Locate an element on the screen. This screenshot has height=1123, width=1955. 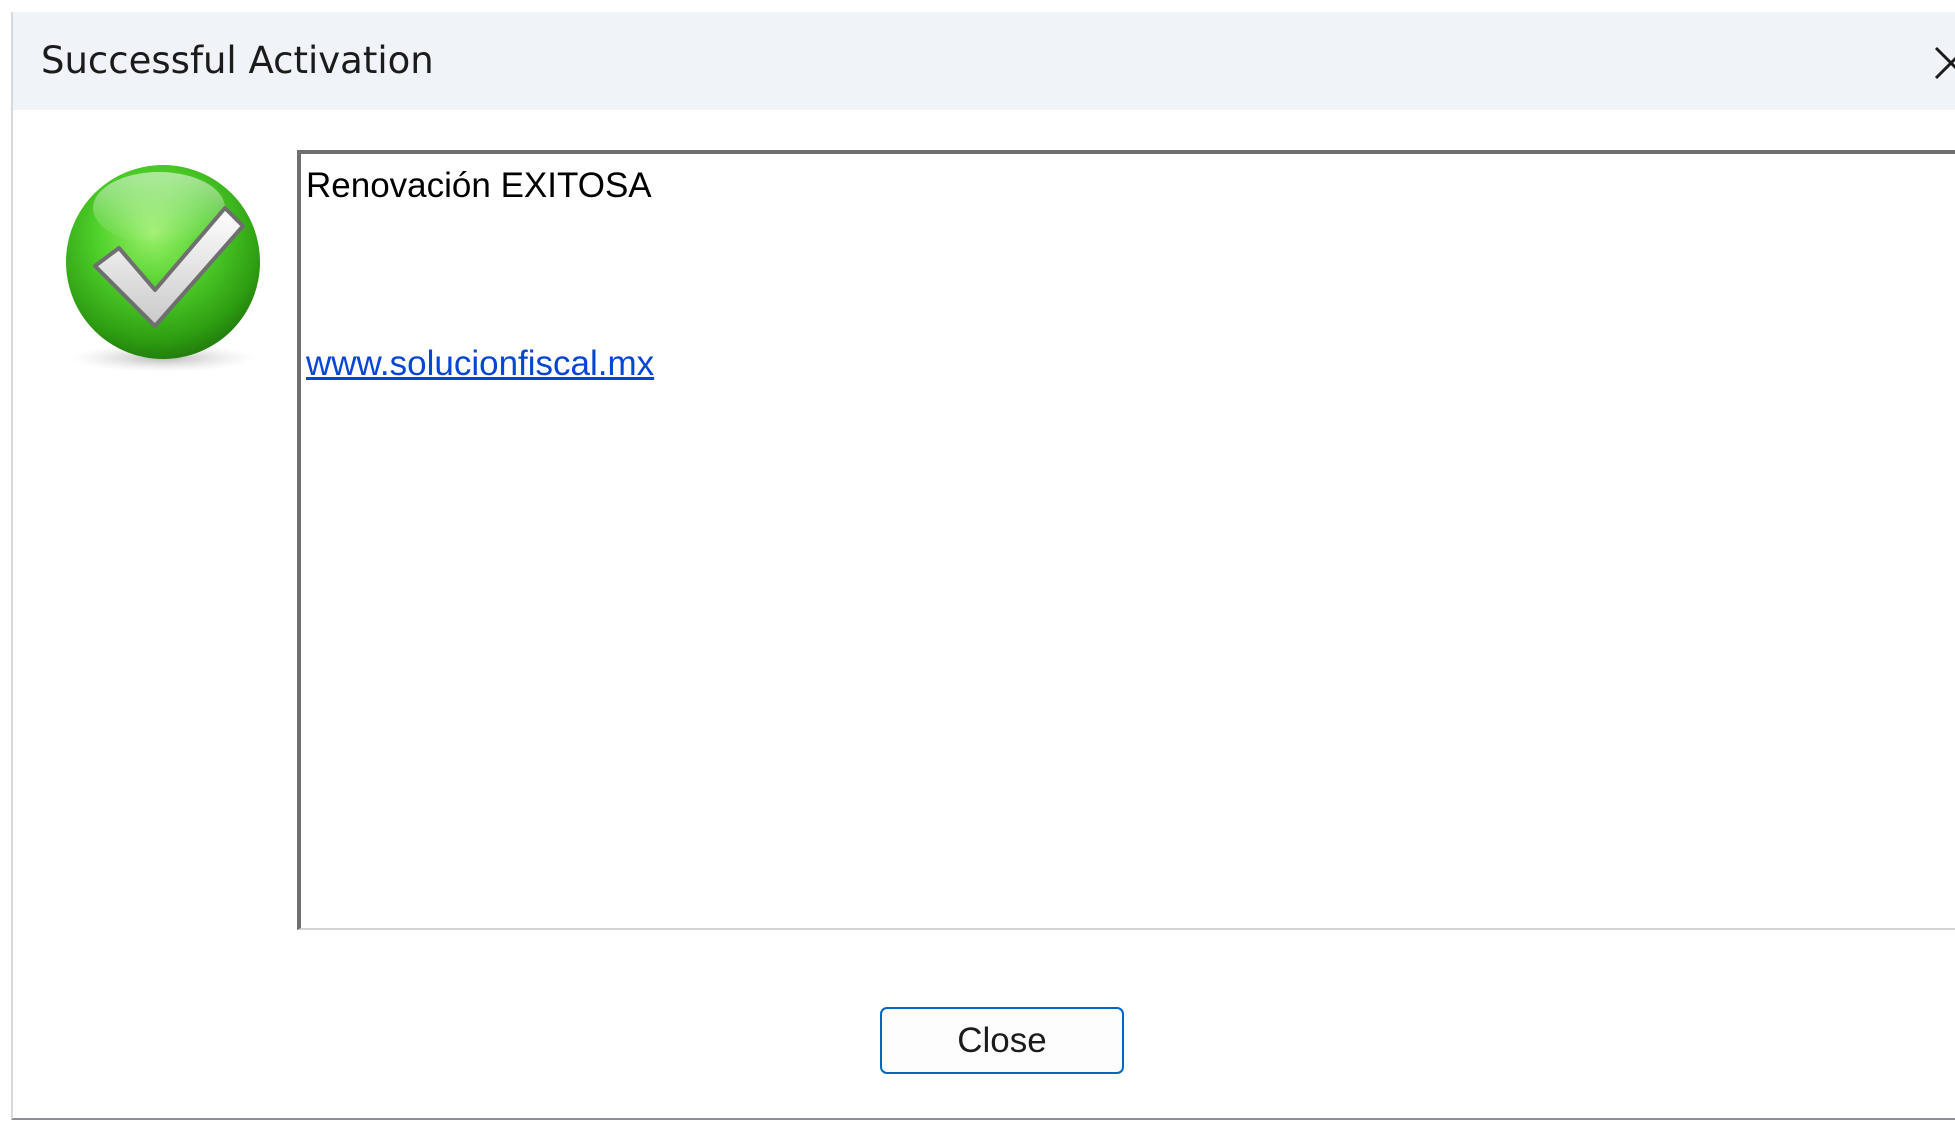
close-x-icon is located at coordinates (1940, 61).